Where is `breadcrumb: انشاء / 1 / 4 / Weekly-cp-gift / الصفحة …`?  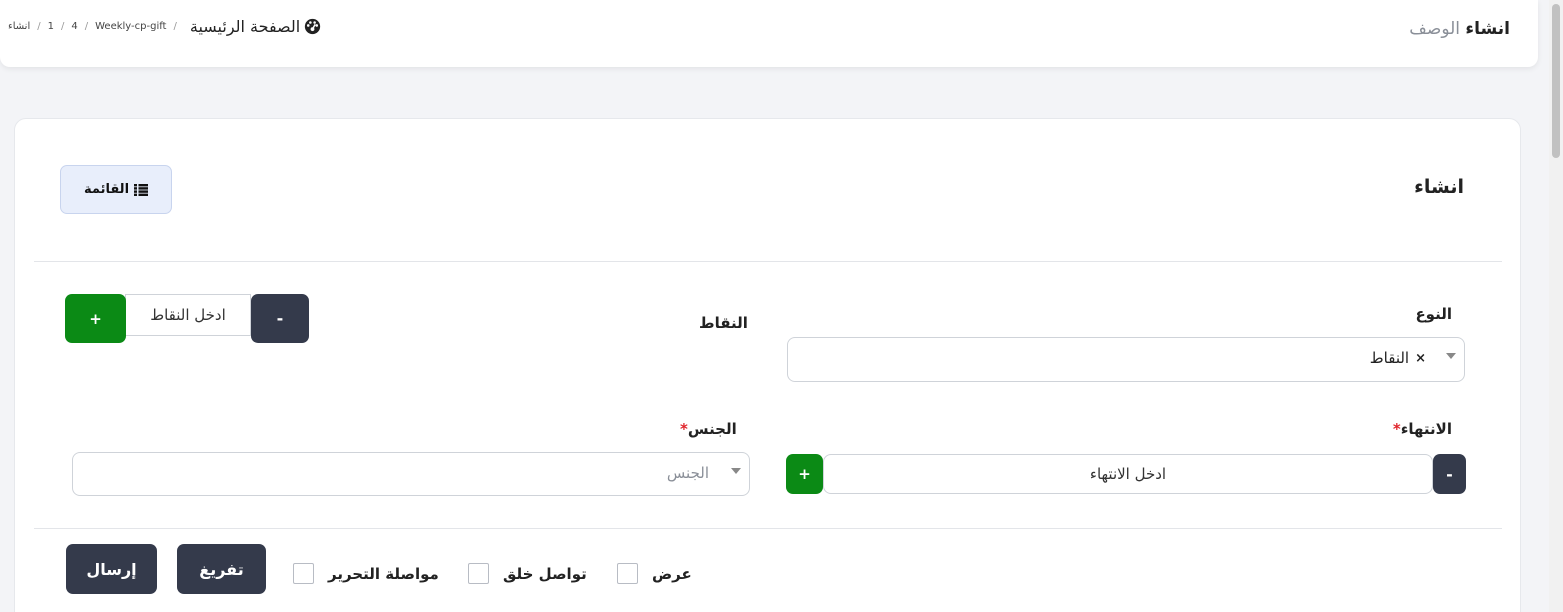 breadcrumb: انشاء / 1 / 4 / Weekly-cp-gift / الصفحة … is located at coordinates (164, 26).